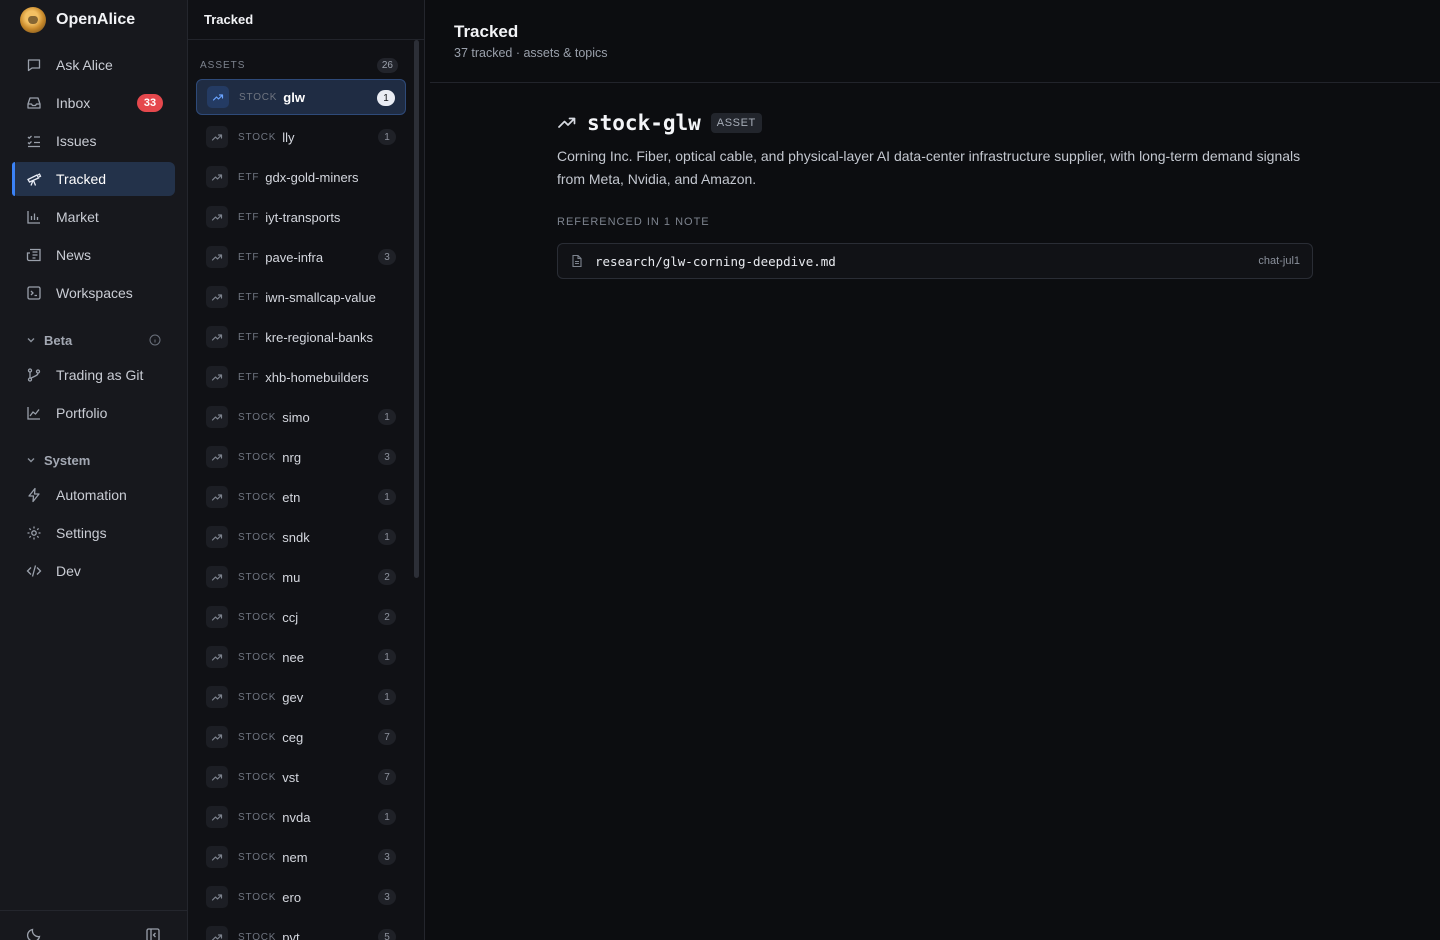 The image size is (1440, 940). Describe the element at coordinates (58, 340) in the screenshot. I see `beta-section-title: Beta` at that location.